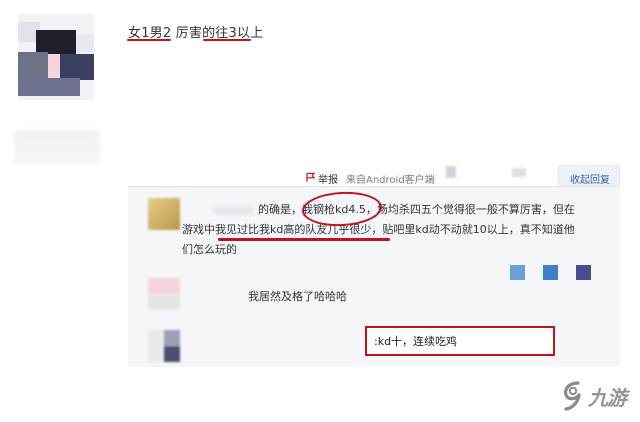 This screenshot has width=640, height=422. What do you see at coordinates (572, 396) in the screenshot?
I see `9game-logo-icon` at bounding box center [572, 396].